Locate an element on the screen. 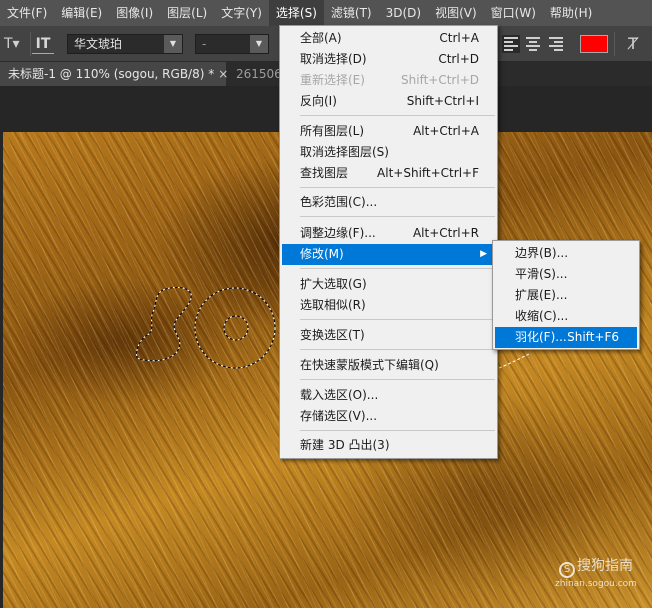 This screenshot has width=652, height=608. shortcut-label: Alt+Ctrl+R is located at coordinates (445, 233).